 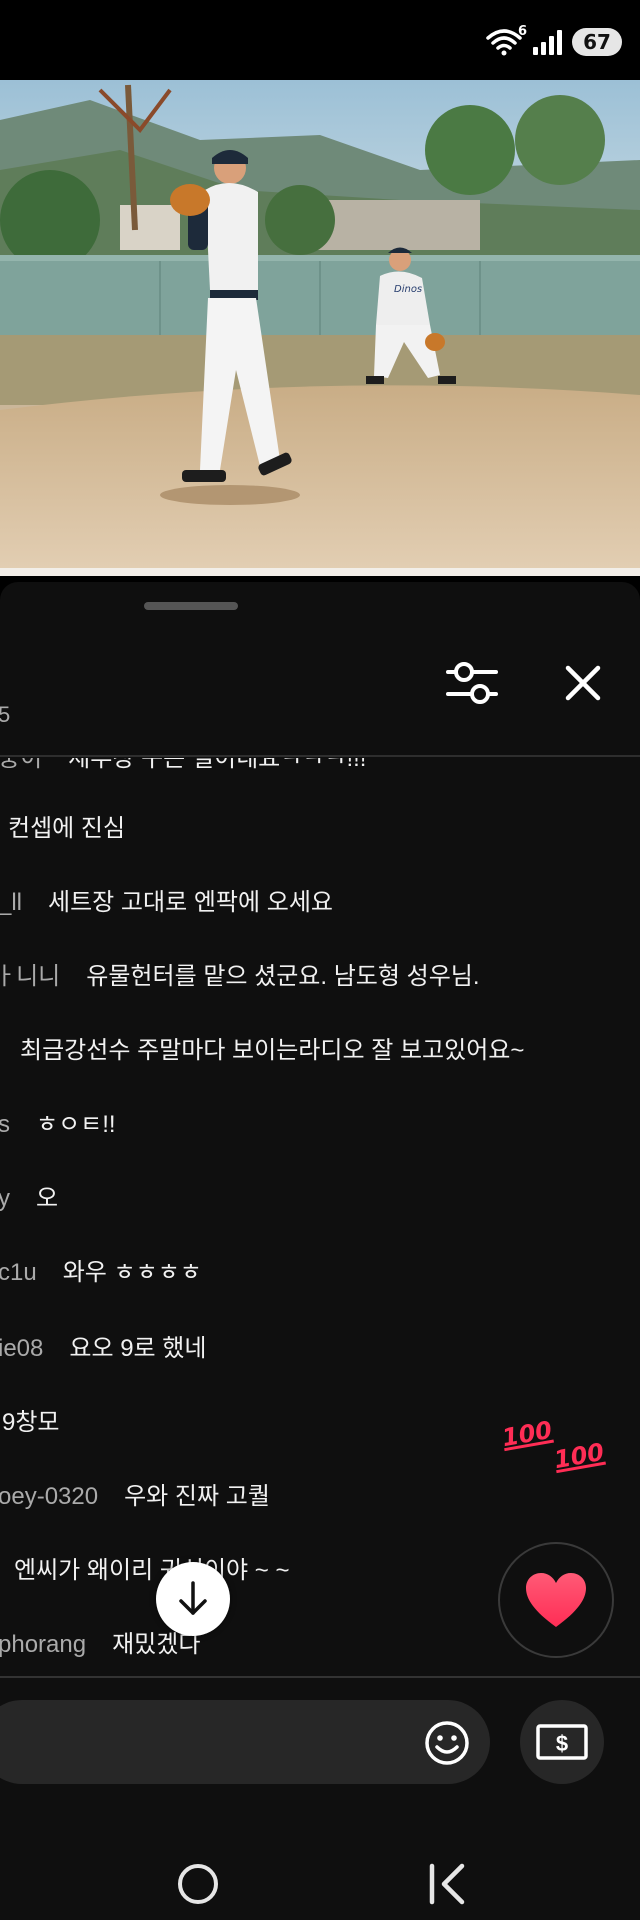 What do you see at coordinates (583, 683) in the screenshot?
I see `close-icon` at bounding box center [583, 683].